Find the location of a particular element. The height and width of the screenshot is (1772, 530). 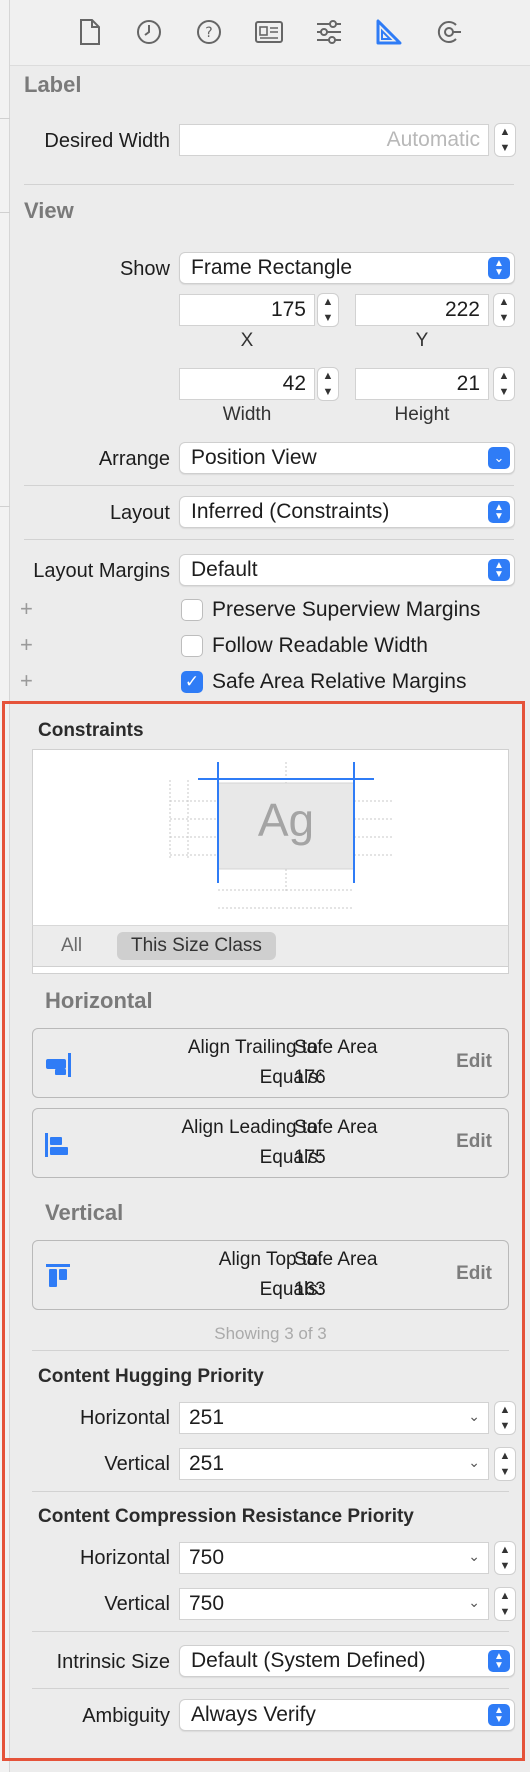

file-inspector-icon is located at coordinates (90, 32).